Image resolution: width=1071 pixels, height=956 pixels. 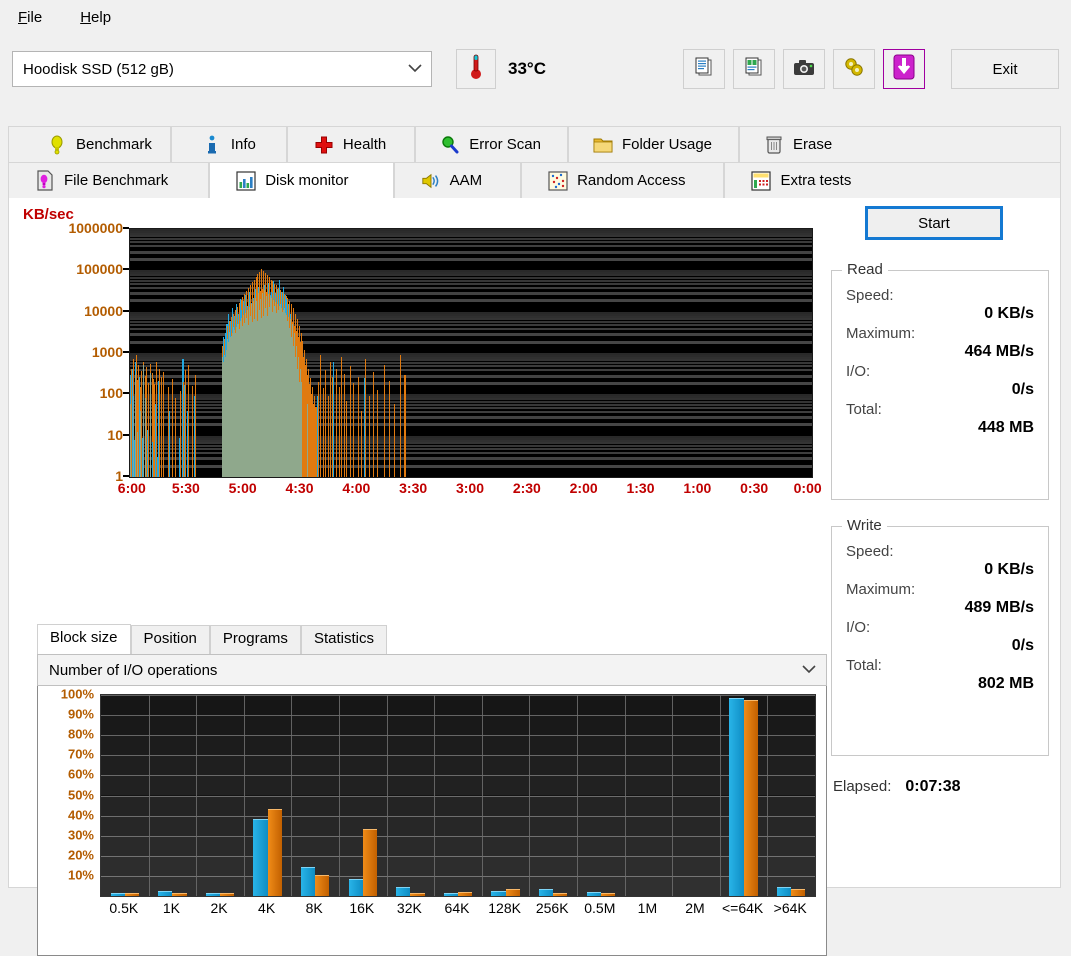 What do you see at coordinates (246, 180) in the screenshot?
I see `bar-chart-icon` at bounding box center [246, 180].